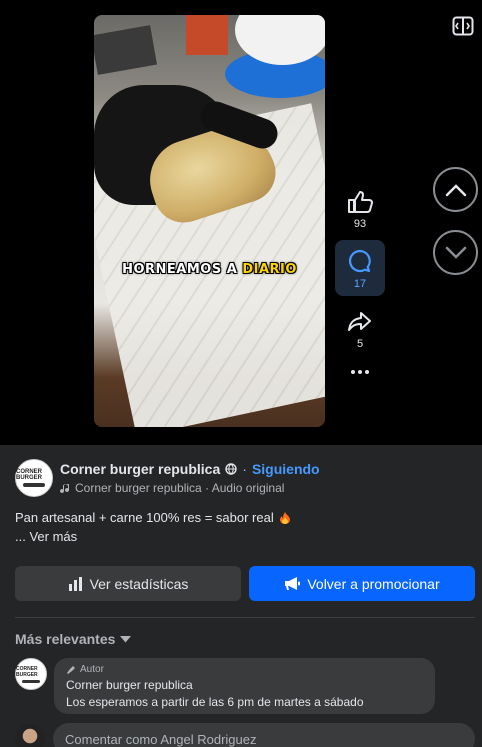  I want to click on next-video-button, so click(455, 252).